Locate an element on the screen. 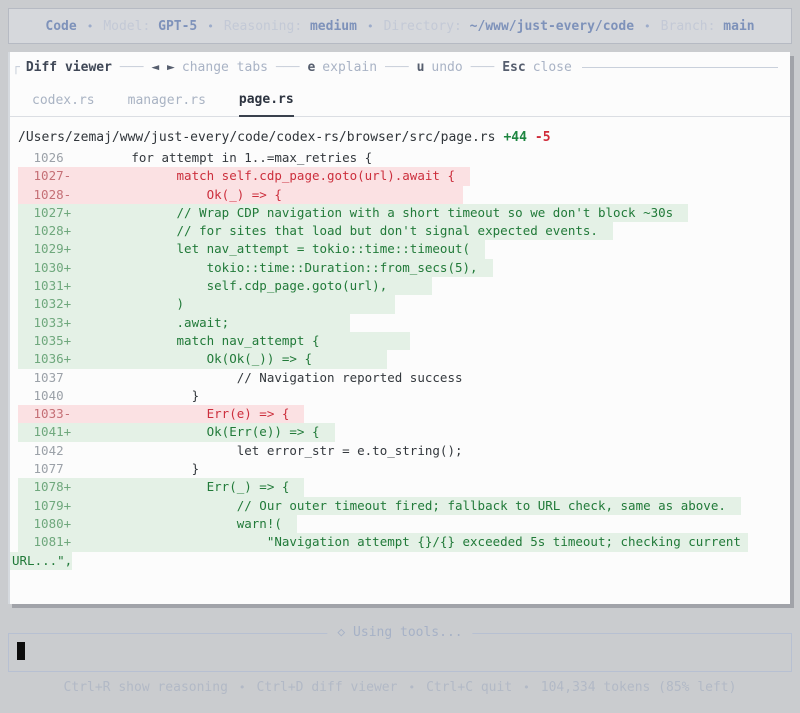 The width and height of the screenshot is (800, 713). line-code: self.cdp_page.goto(url), is located at coordinates (252, 286).